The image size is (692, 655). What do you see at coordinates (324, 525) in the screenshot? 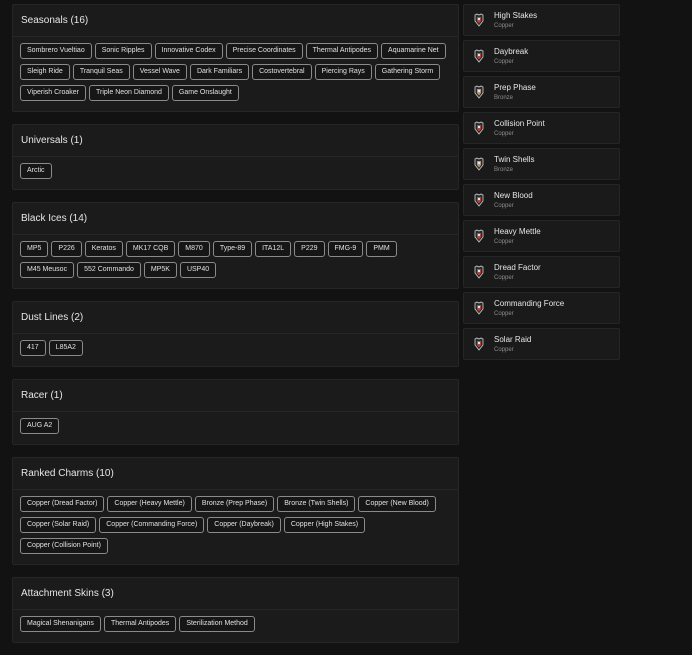
I see `item-chip: Copper (High Stakes)` at bounding box center [324, 525].